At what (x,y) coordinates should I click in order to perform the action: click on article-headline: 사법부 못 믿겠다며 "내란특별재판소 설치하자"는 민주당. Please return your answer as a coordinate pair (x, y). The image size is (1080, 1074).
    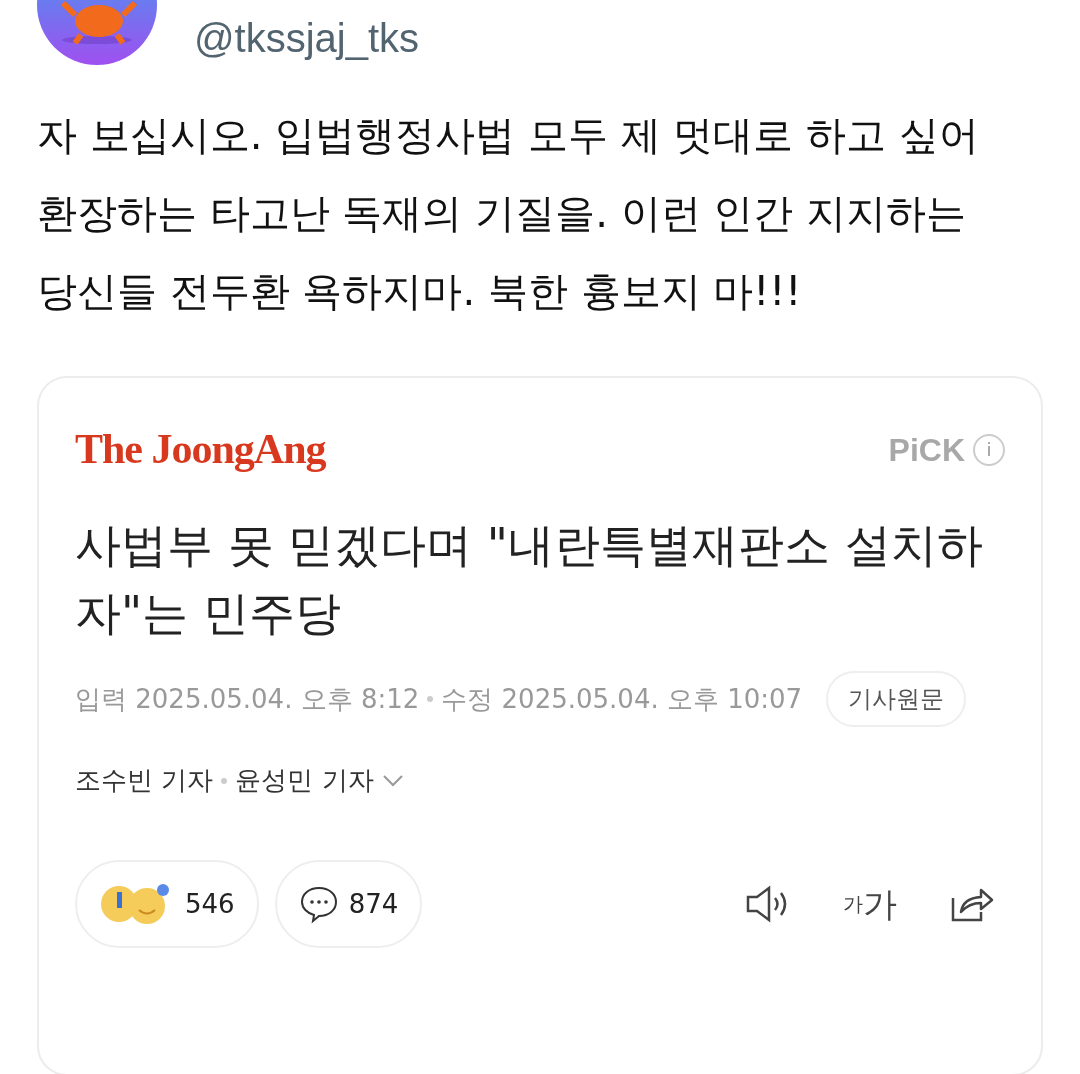
    Looking at the image, I should click on (529, 579).